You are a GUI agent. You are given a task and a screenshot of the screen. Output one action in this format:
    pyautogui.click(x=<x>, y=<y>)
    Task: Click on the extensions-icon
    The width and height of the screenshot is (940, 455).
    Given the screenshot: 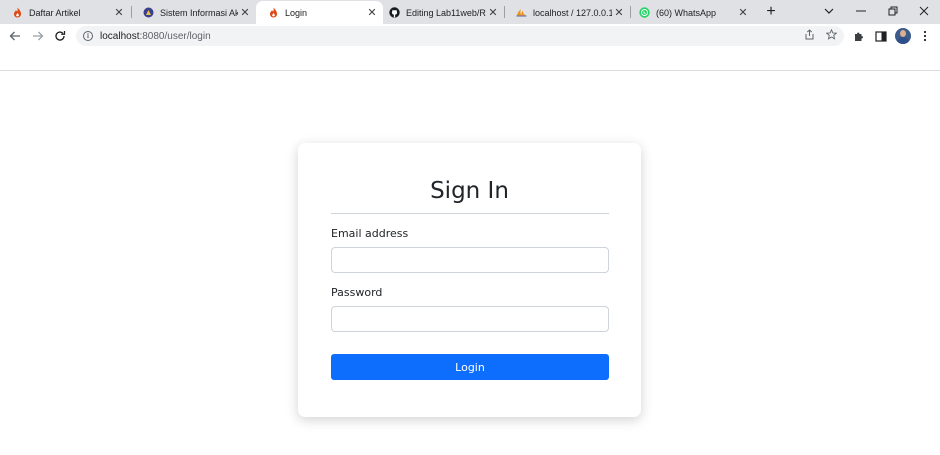 What is the action you would take?
    pyautogui.click(x=859, y=36)
    